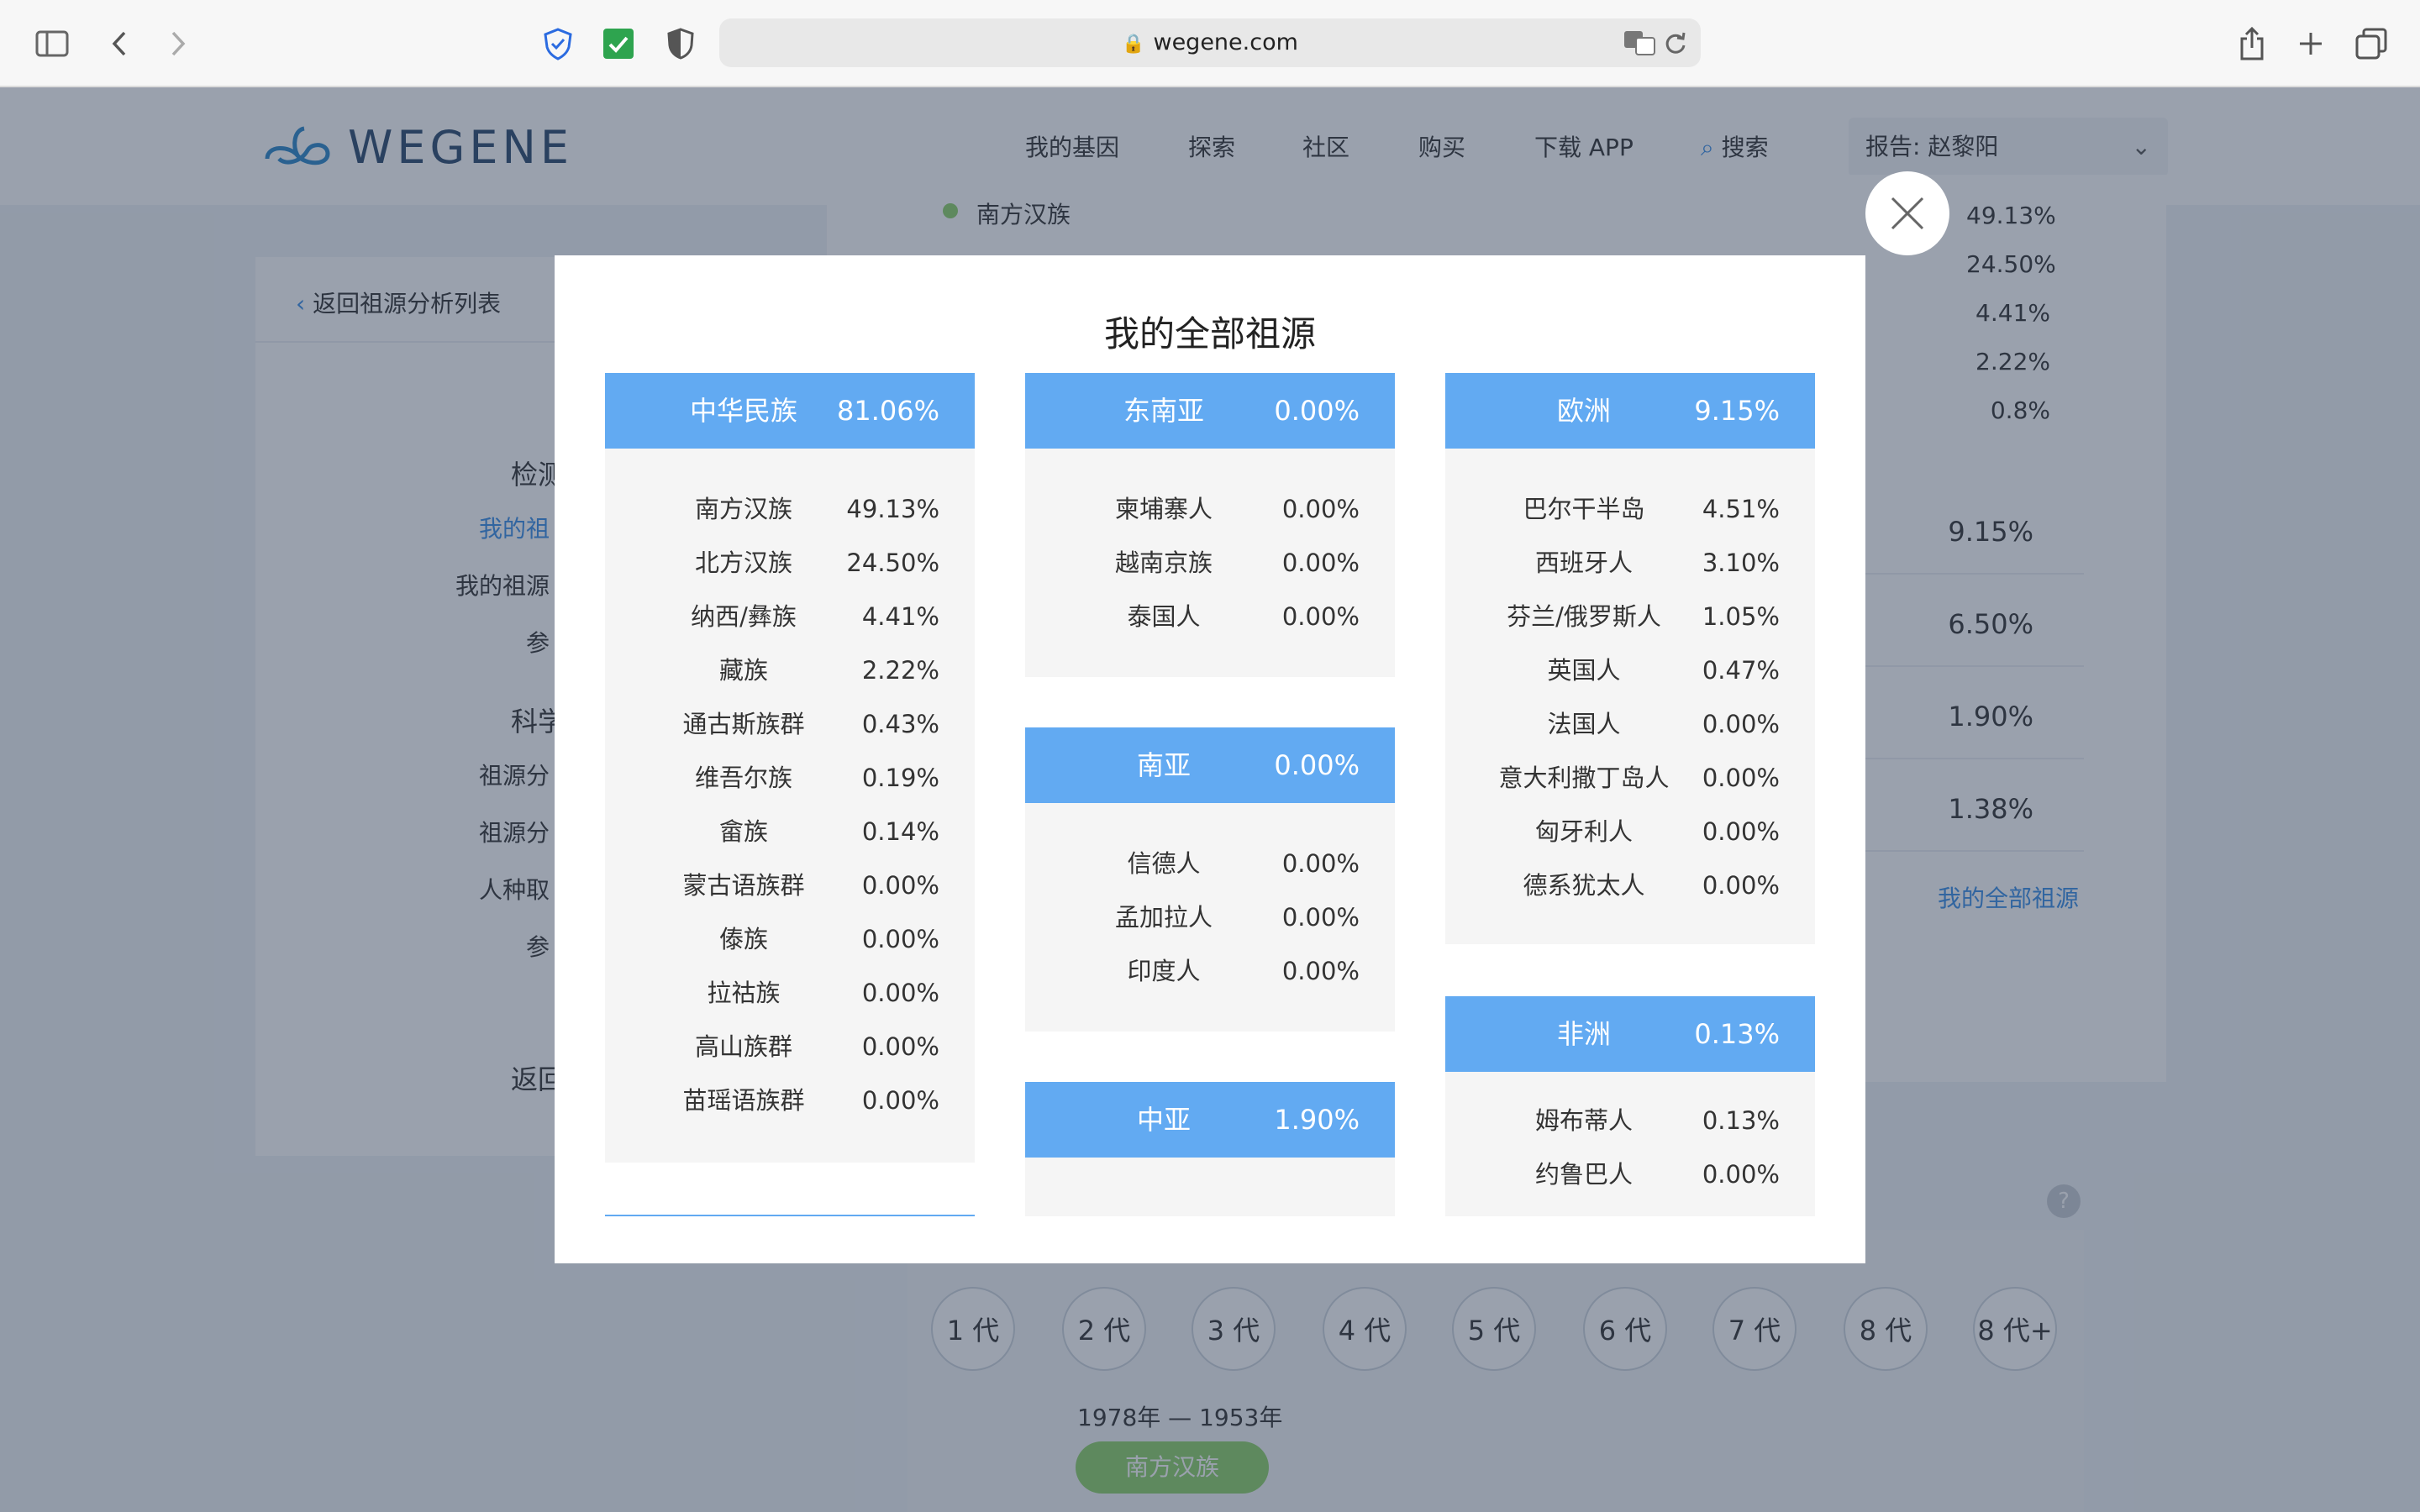 The width and height of the screenshot is (2420, 1512). I want to click on population-pct: 1.05%, so click(1741, 616).